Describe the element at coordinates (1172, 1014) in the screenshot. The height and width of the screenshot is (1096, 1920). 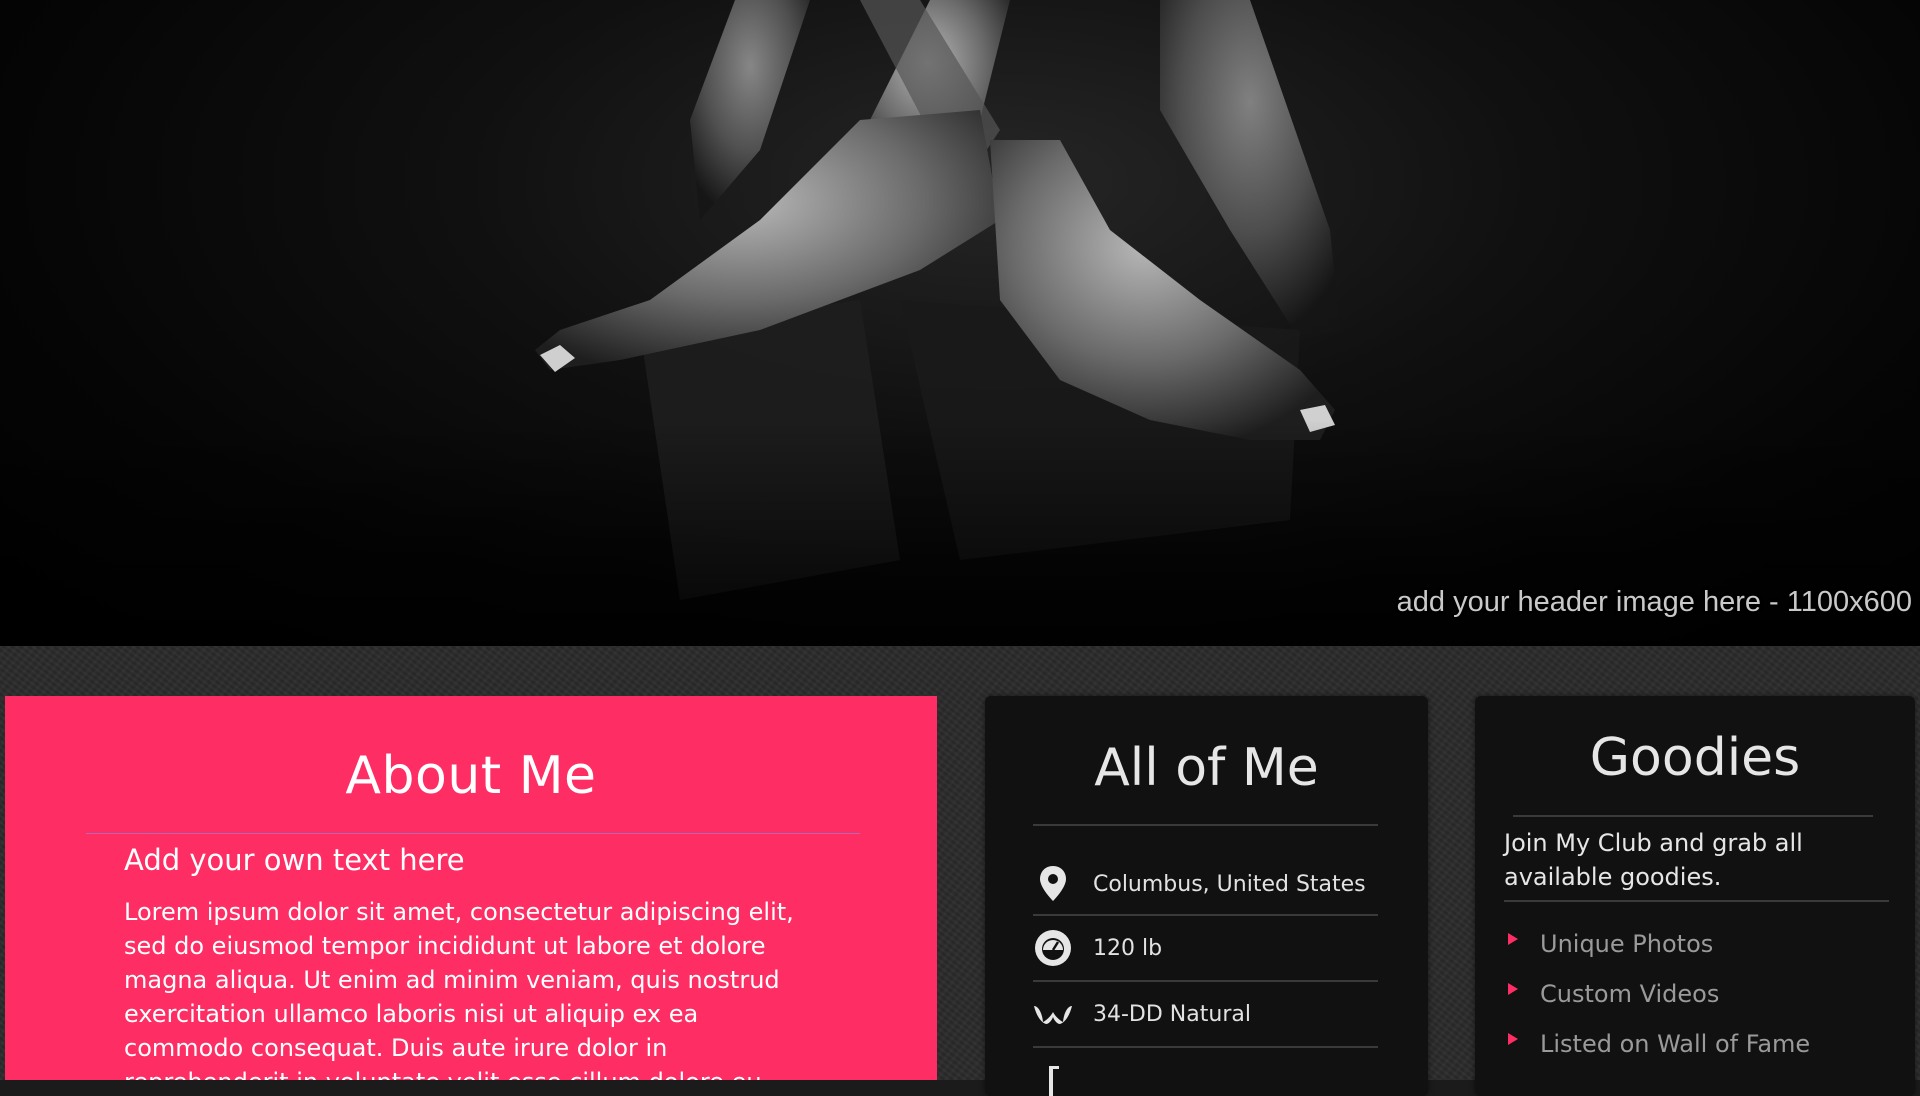
I see `stat-measurements-text: 34-DD Natural` at that location.